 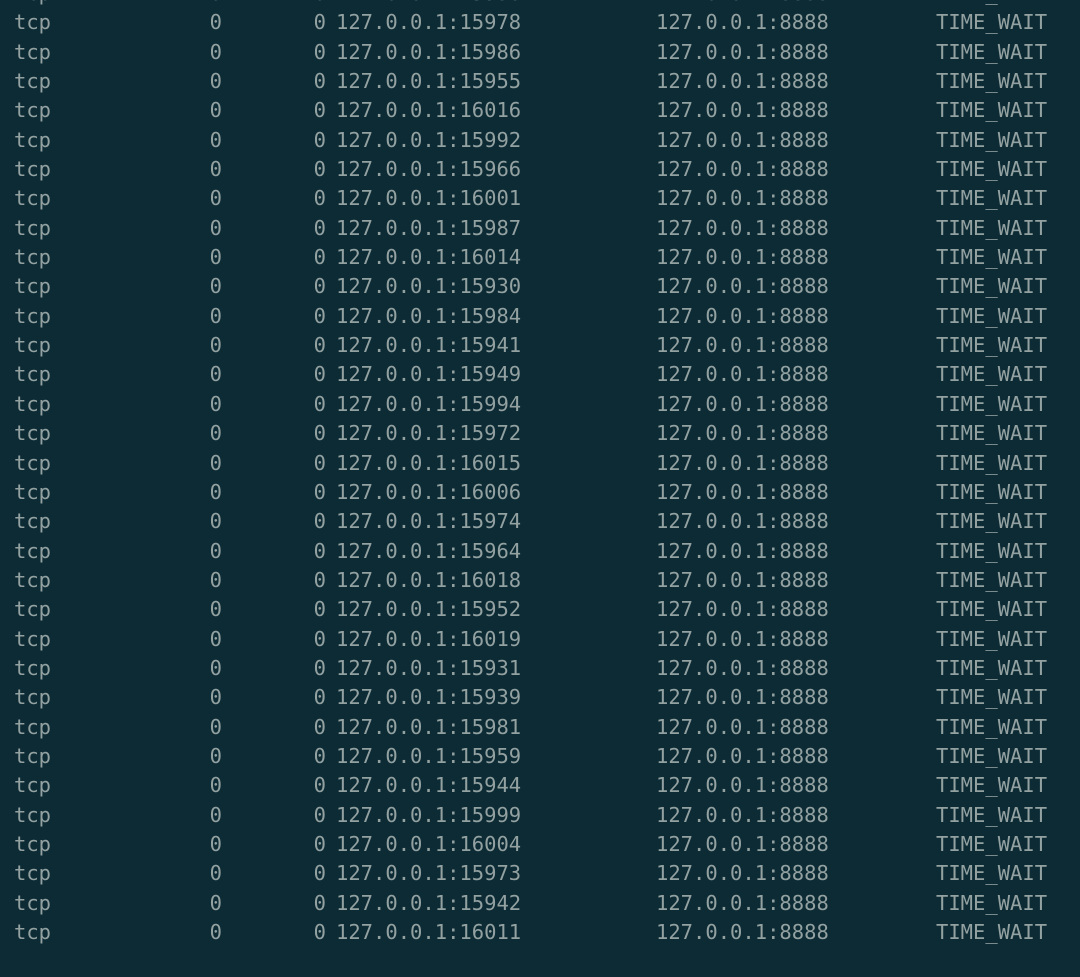 I want to click on row-local-address: 127.0.0.1:15973, so click(x=429, y=873).